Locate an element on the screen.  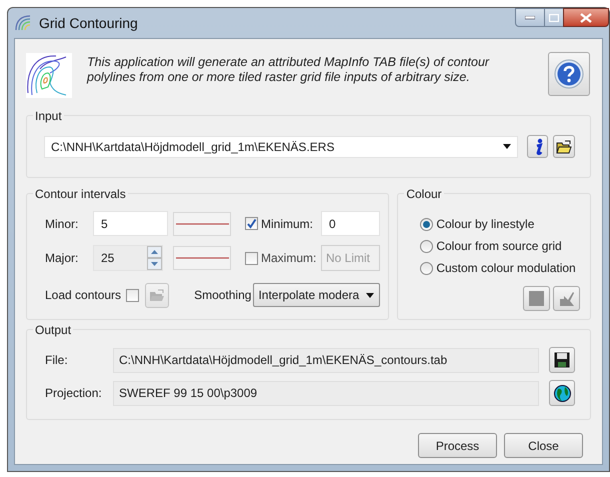
window-title: Grid Contouring is located at coordinates (88, 23).